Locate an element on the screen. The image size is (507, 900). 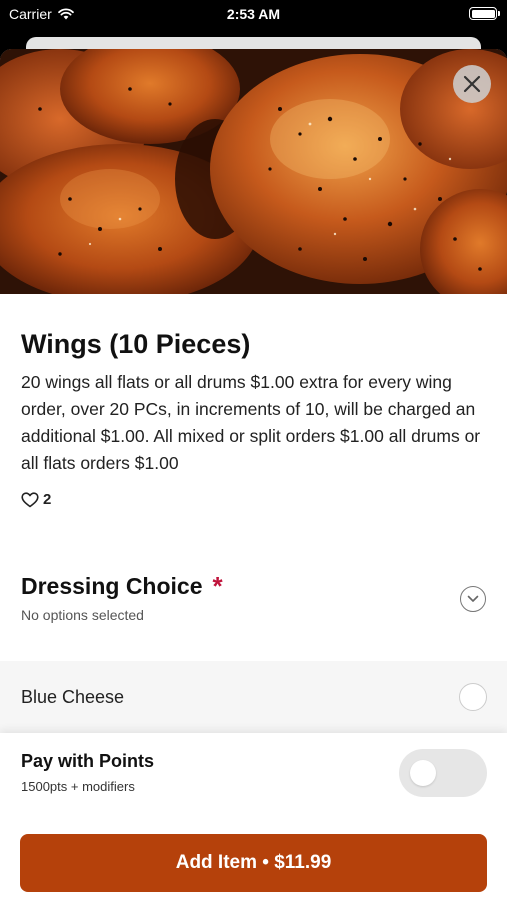
status-bar: Carrier 2:53 AM is located at coordinates (253, 15).